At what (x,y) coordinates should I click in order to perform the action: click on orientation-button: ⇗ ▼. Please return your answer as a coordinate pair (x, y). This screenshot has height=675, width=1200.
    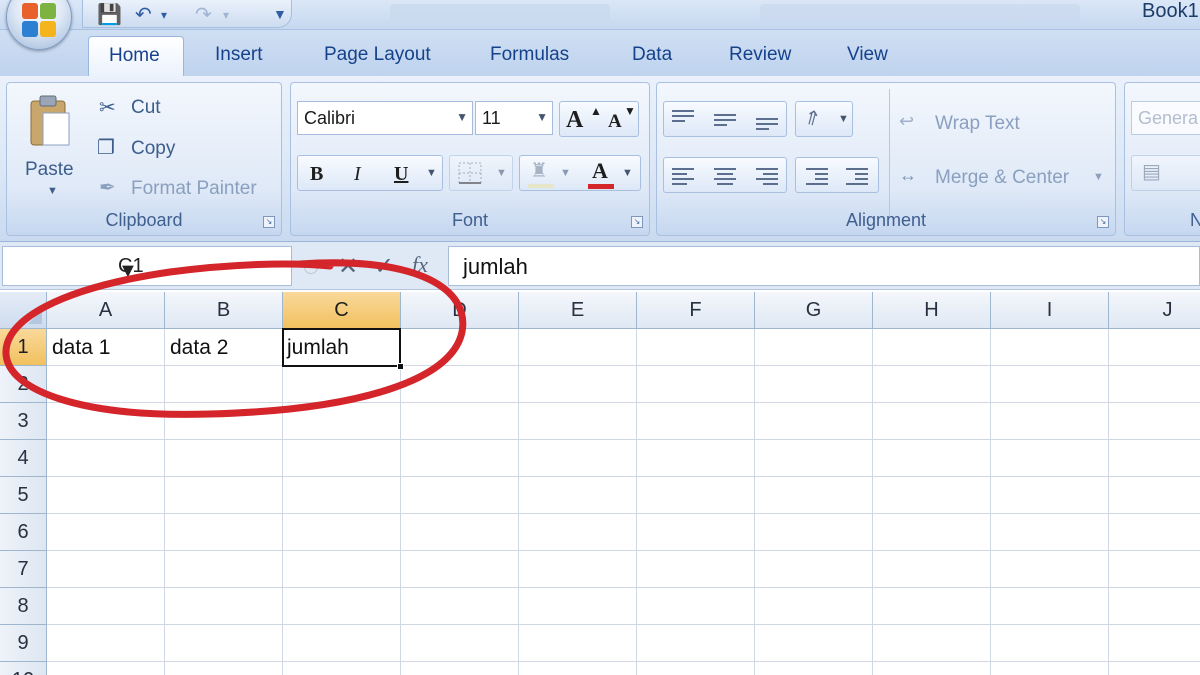
    Looking at the image, I should click on (824, 119).